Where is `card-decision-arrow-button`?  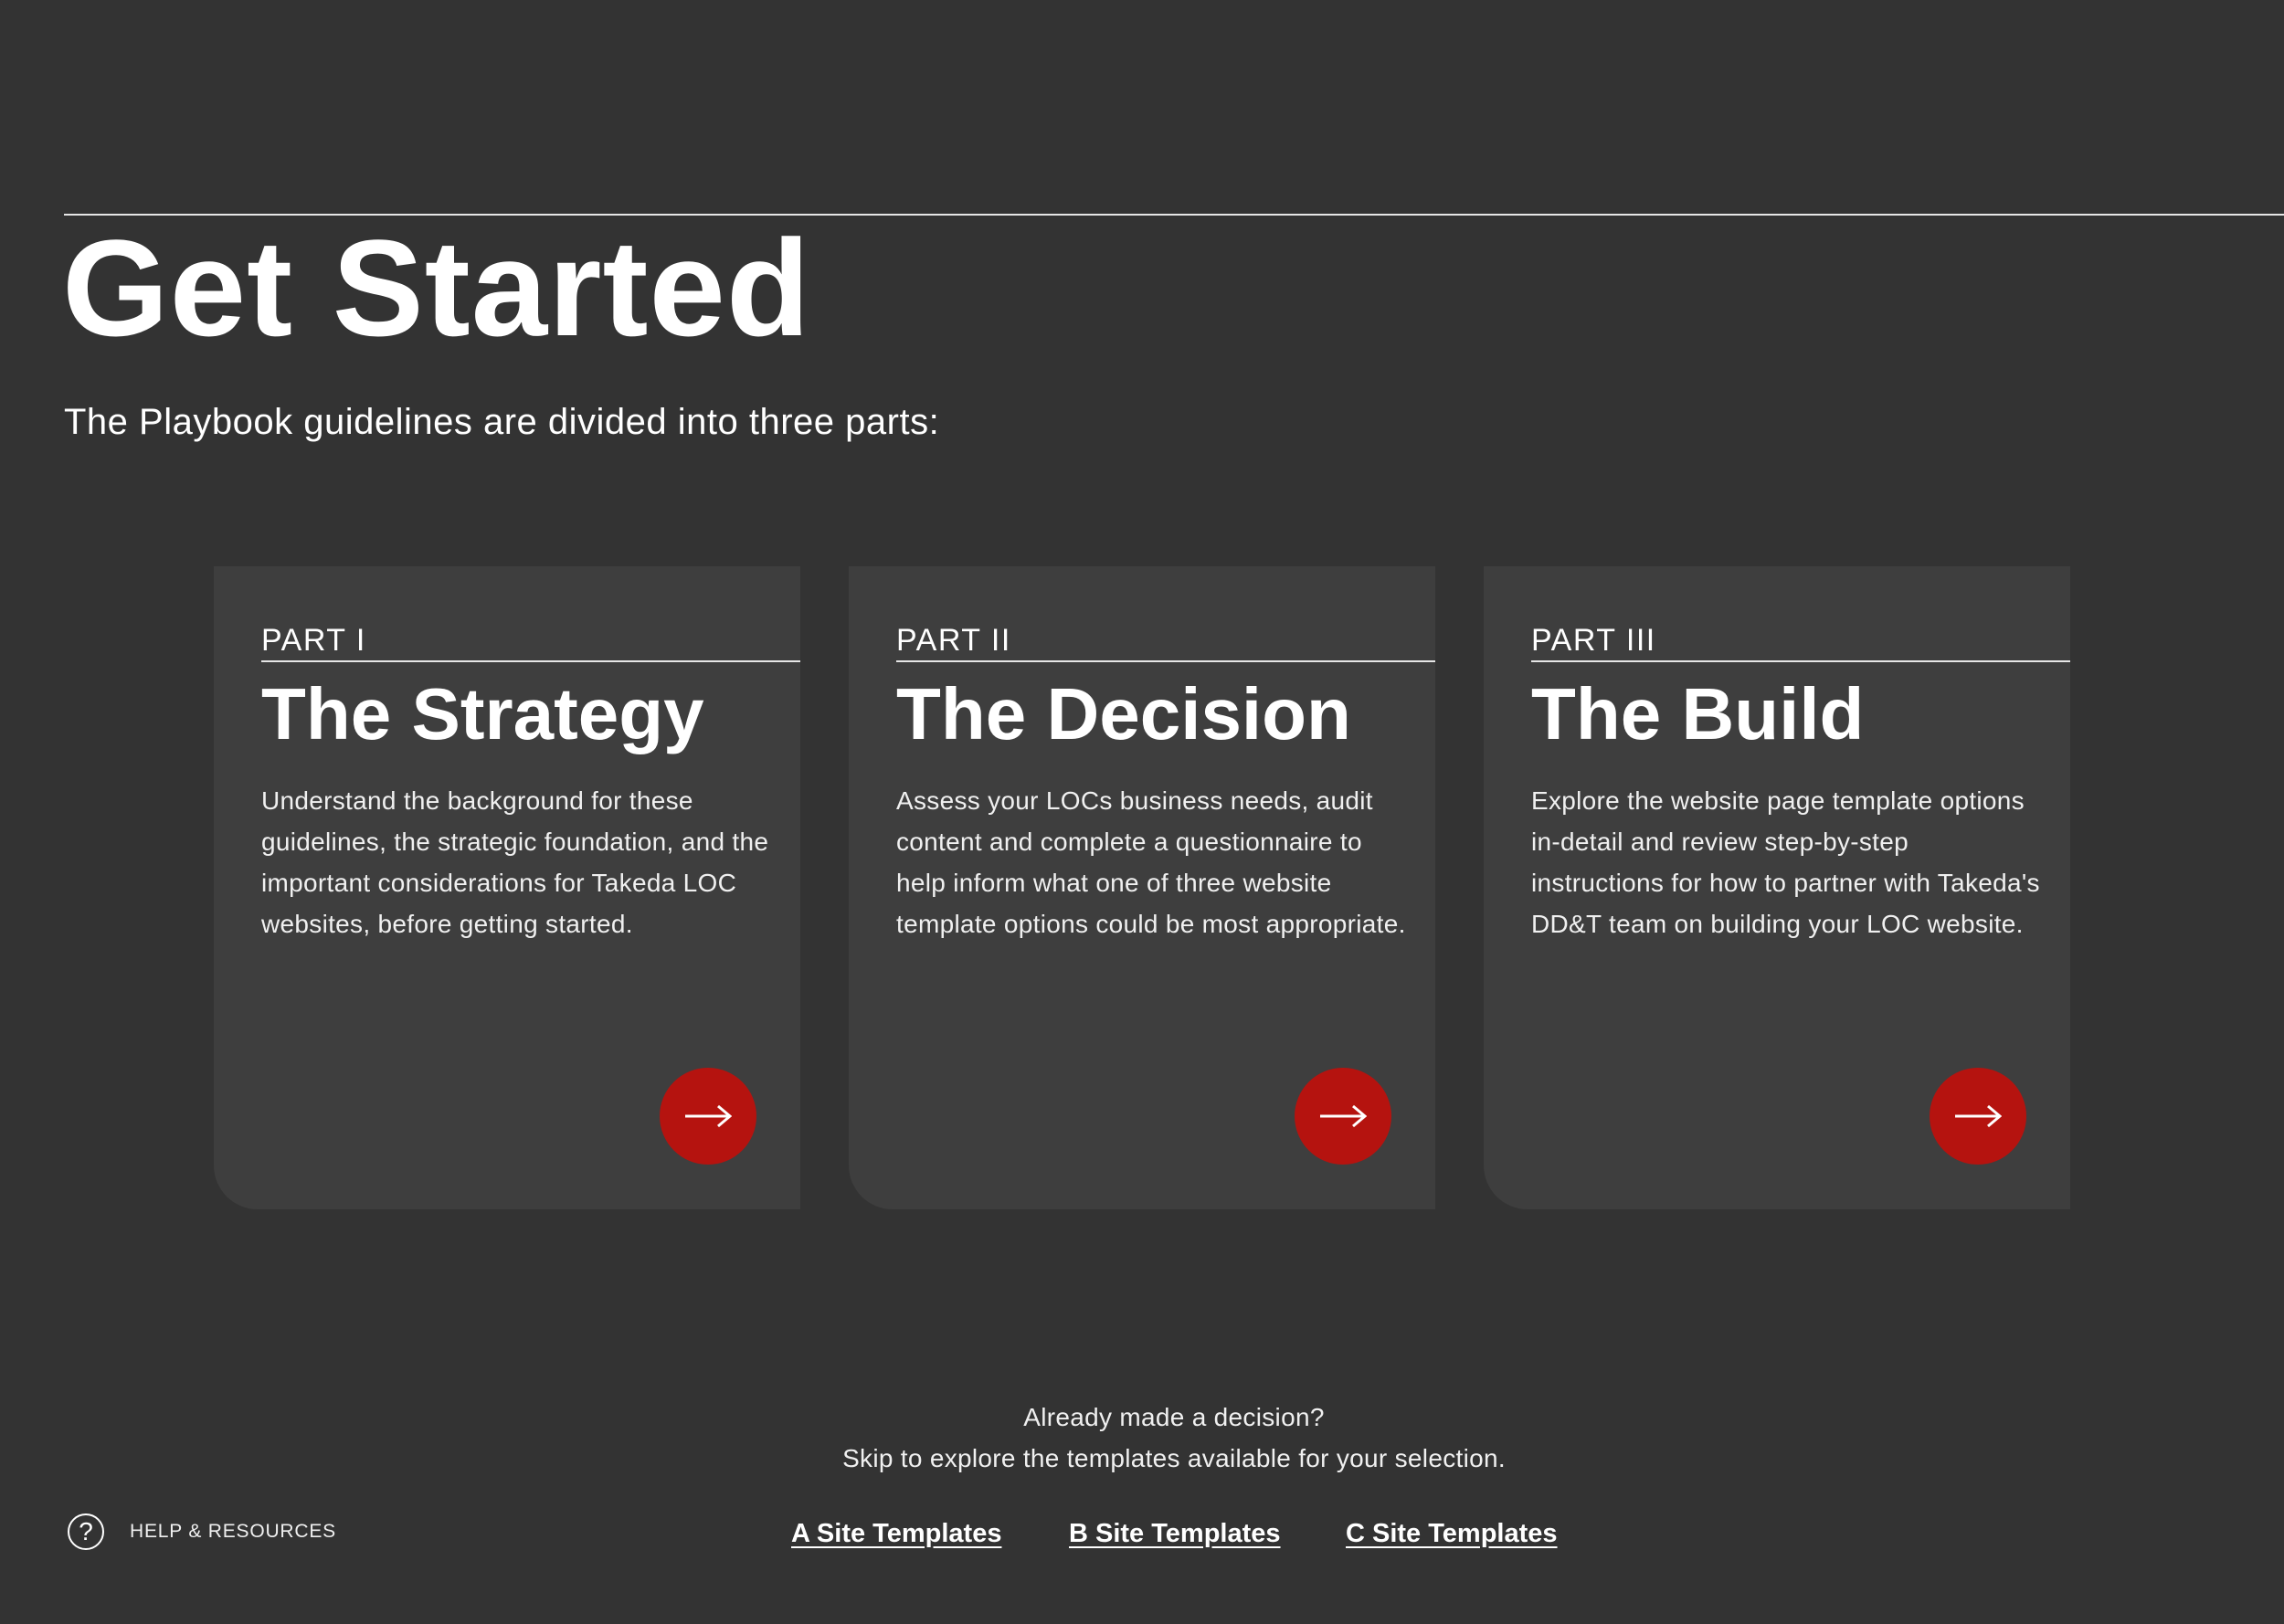 card-decision-arrow-button is located at coordinates (1343, 1116).